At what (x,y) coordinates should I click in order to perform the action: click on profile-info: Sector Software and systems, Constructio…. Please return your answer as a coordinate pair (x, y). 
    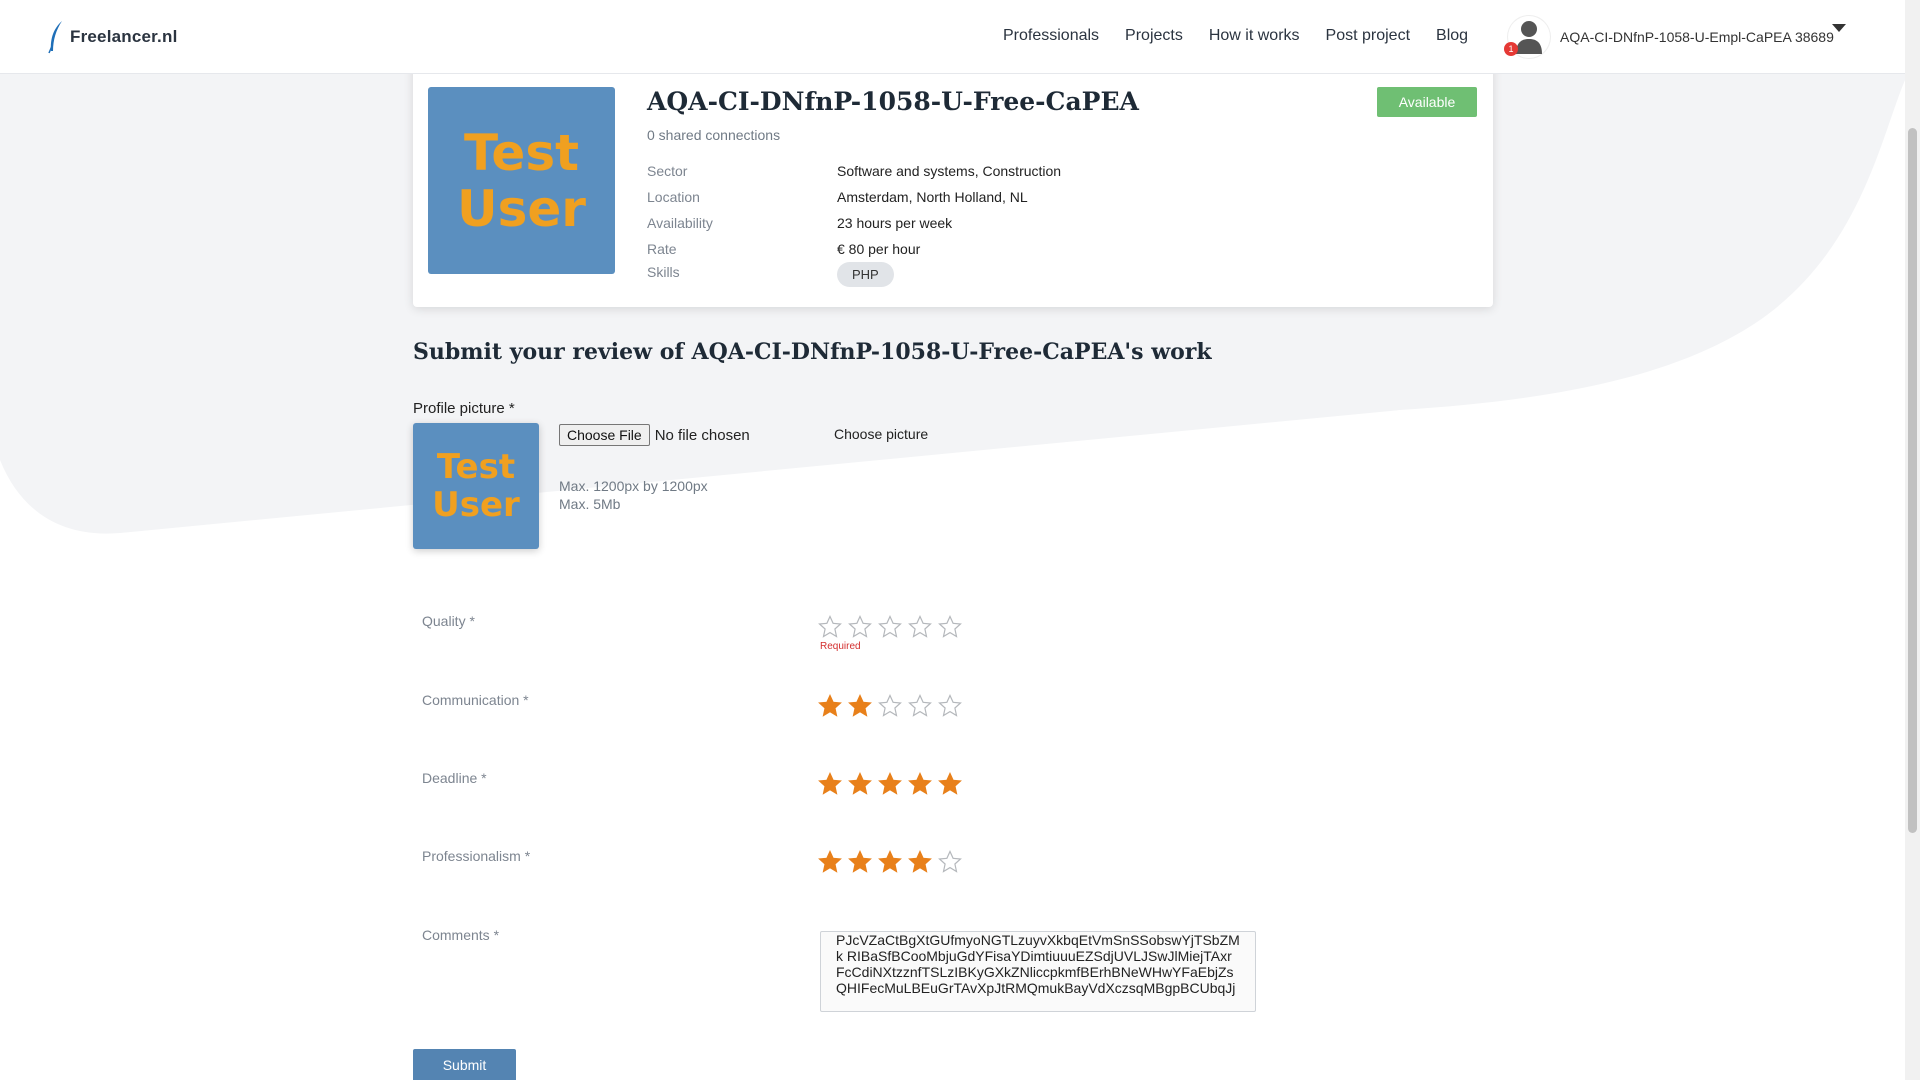
    Looking at the image, I should click on (854, 223).